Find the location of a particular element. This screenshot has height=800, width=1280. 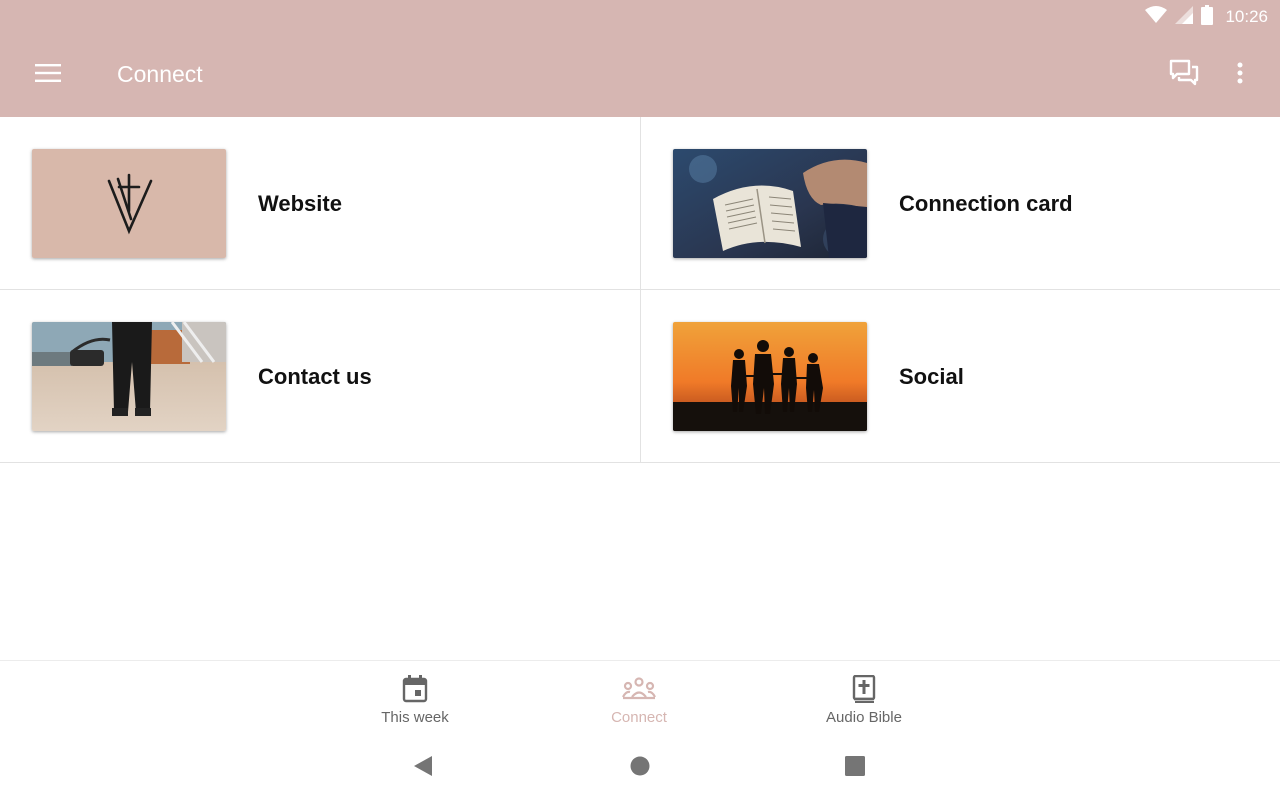

nav-item-this-week: This week is located at coordinates (415, 701).